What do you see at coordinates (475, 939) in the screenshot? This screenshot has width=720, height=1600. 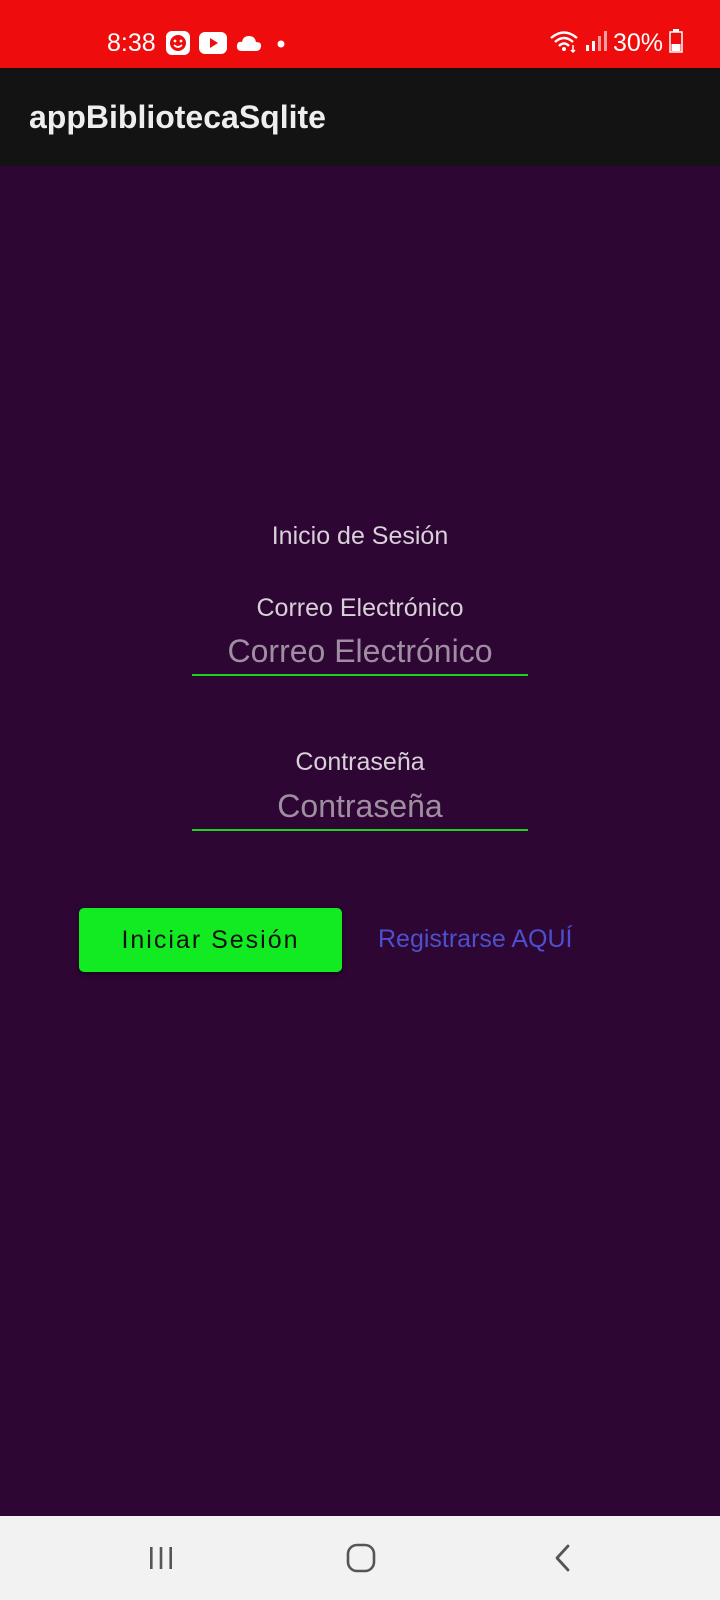 I see `register-link: Registrarse AQUÍ` at bounding box center [475, 939].